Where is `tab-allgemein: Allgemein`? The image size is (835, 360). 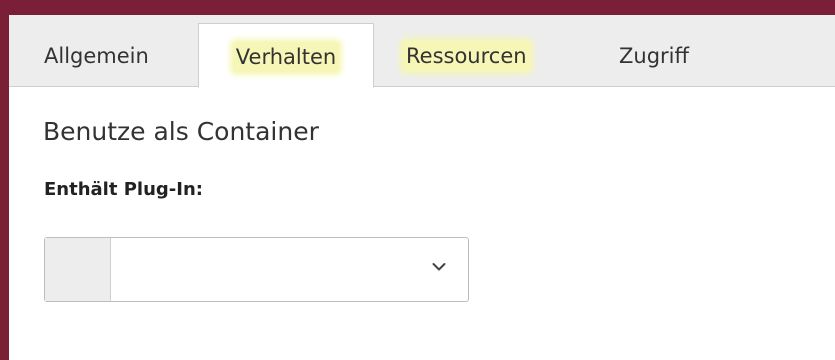 tab-allgemein: Allgemein is located at coordinates (110, 55).